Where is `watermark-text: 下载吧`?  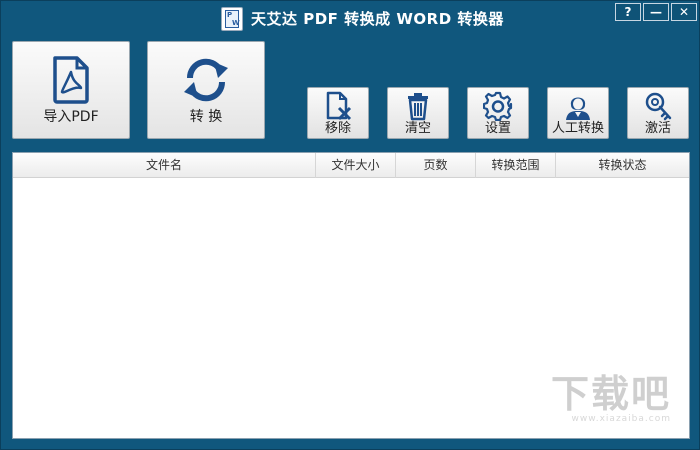 watermark-text: 下载吧 is located at coordinates (610, 394).